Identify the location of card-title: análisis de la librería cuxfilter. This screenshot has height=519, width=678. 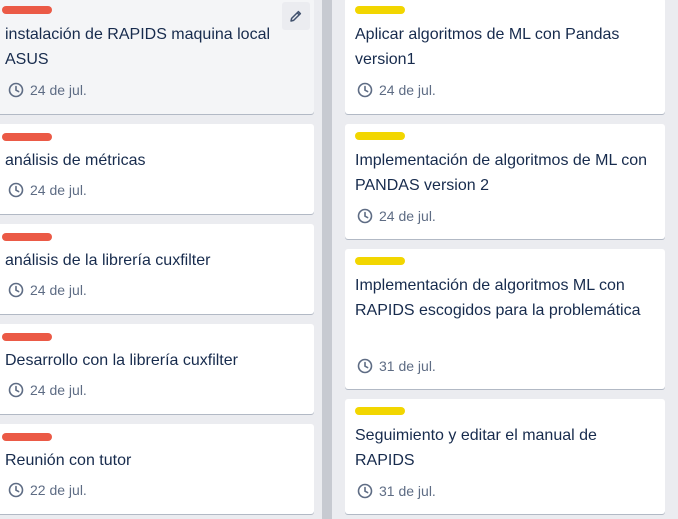
(108, 260).